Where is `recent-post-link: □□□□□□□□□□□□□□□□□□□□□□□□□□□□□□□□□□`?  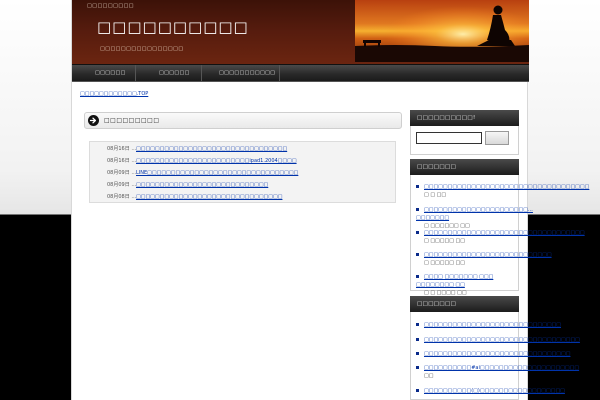
recent-post-link: □□□□□□□□□□□□□□□□□□□□□□□□□□□□□□□□□□ is located at coordinates (504, 233).